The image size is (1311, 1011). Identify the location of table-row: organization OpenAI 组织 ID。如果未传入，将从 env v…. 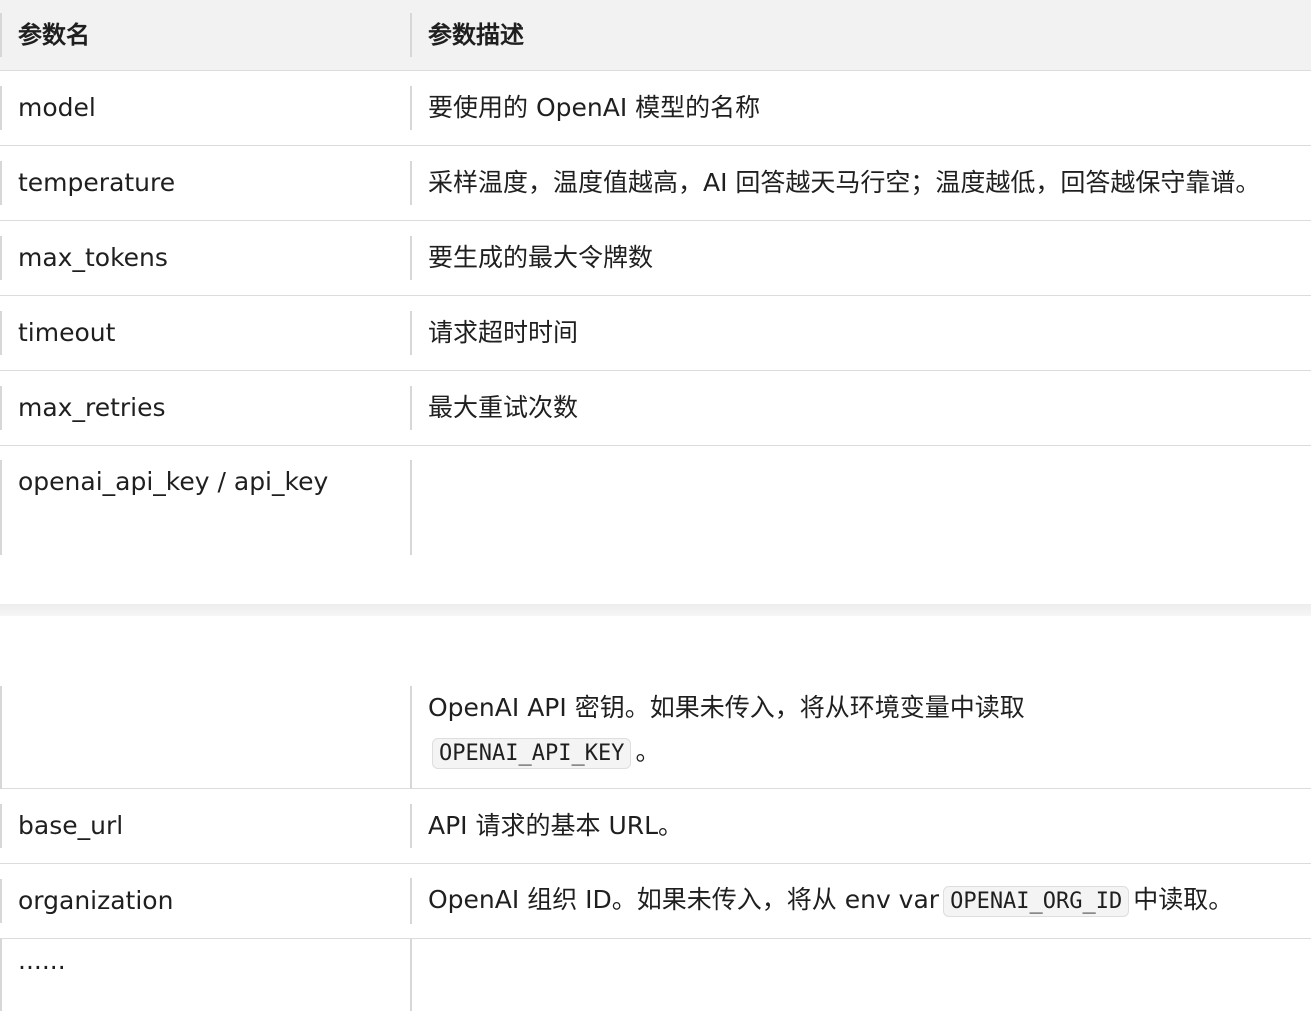
(655, 901).